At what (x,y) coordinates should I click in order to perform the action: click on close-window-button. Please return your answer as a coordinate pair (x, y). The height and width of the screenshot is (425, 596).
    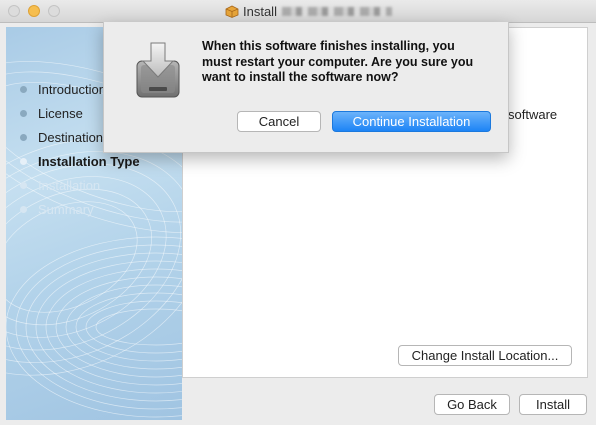
    Looking at the image, I should click on (14, 11).